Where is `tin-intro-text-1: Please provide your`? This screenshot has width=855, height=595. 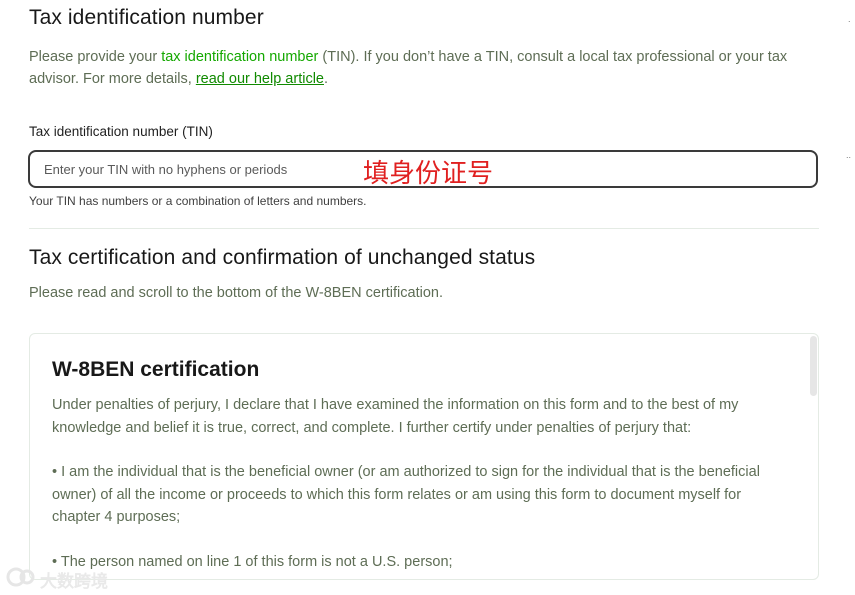
tin-intro-text-1: Please provide your is located at coordinates (95, 57).